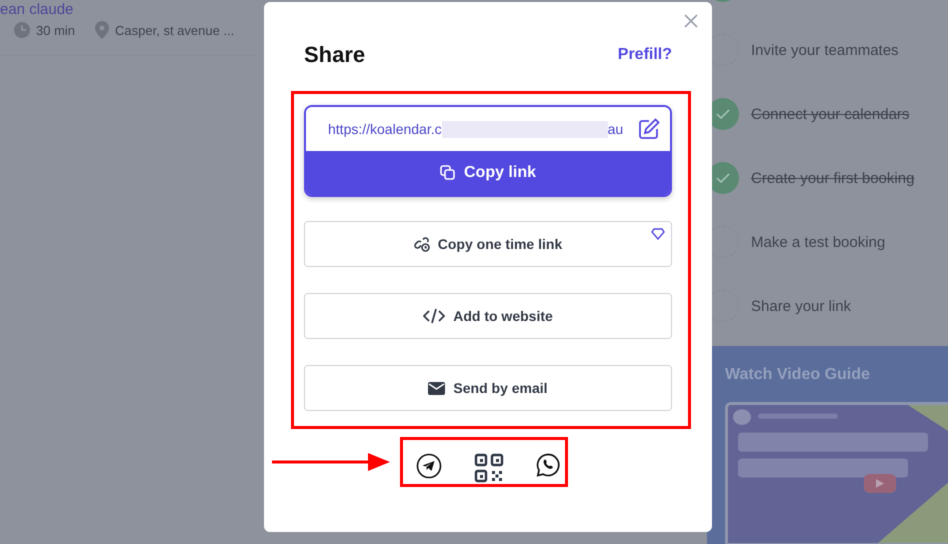 Image resolution: width=948 pixels, height=544 pixels. I want to click on prefill-link: Prefill?, so click(645, 55).